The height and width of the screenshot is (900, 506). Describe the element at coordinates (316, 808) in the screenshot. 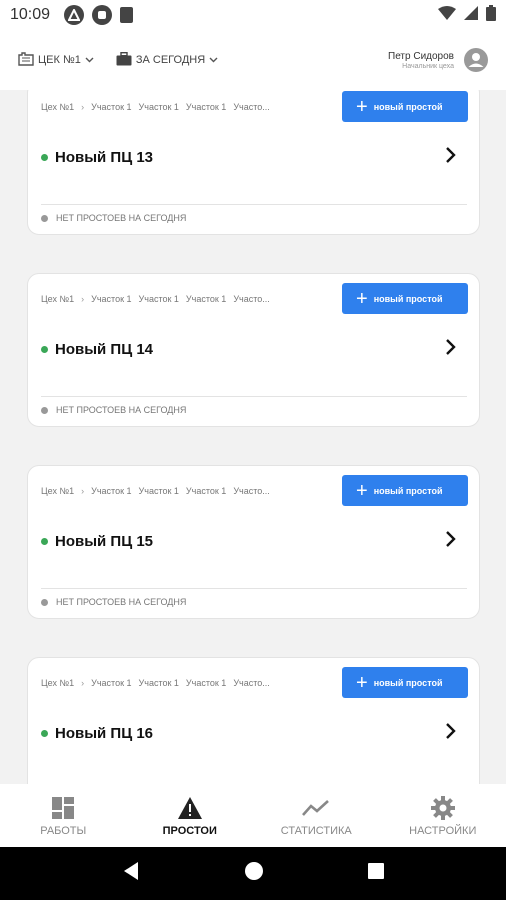

I see `trend-icon` at that location.